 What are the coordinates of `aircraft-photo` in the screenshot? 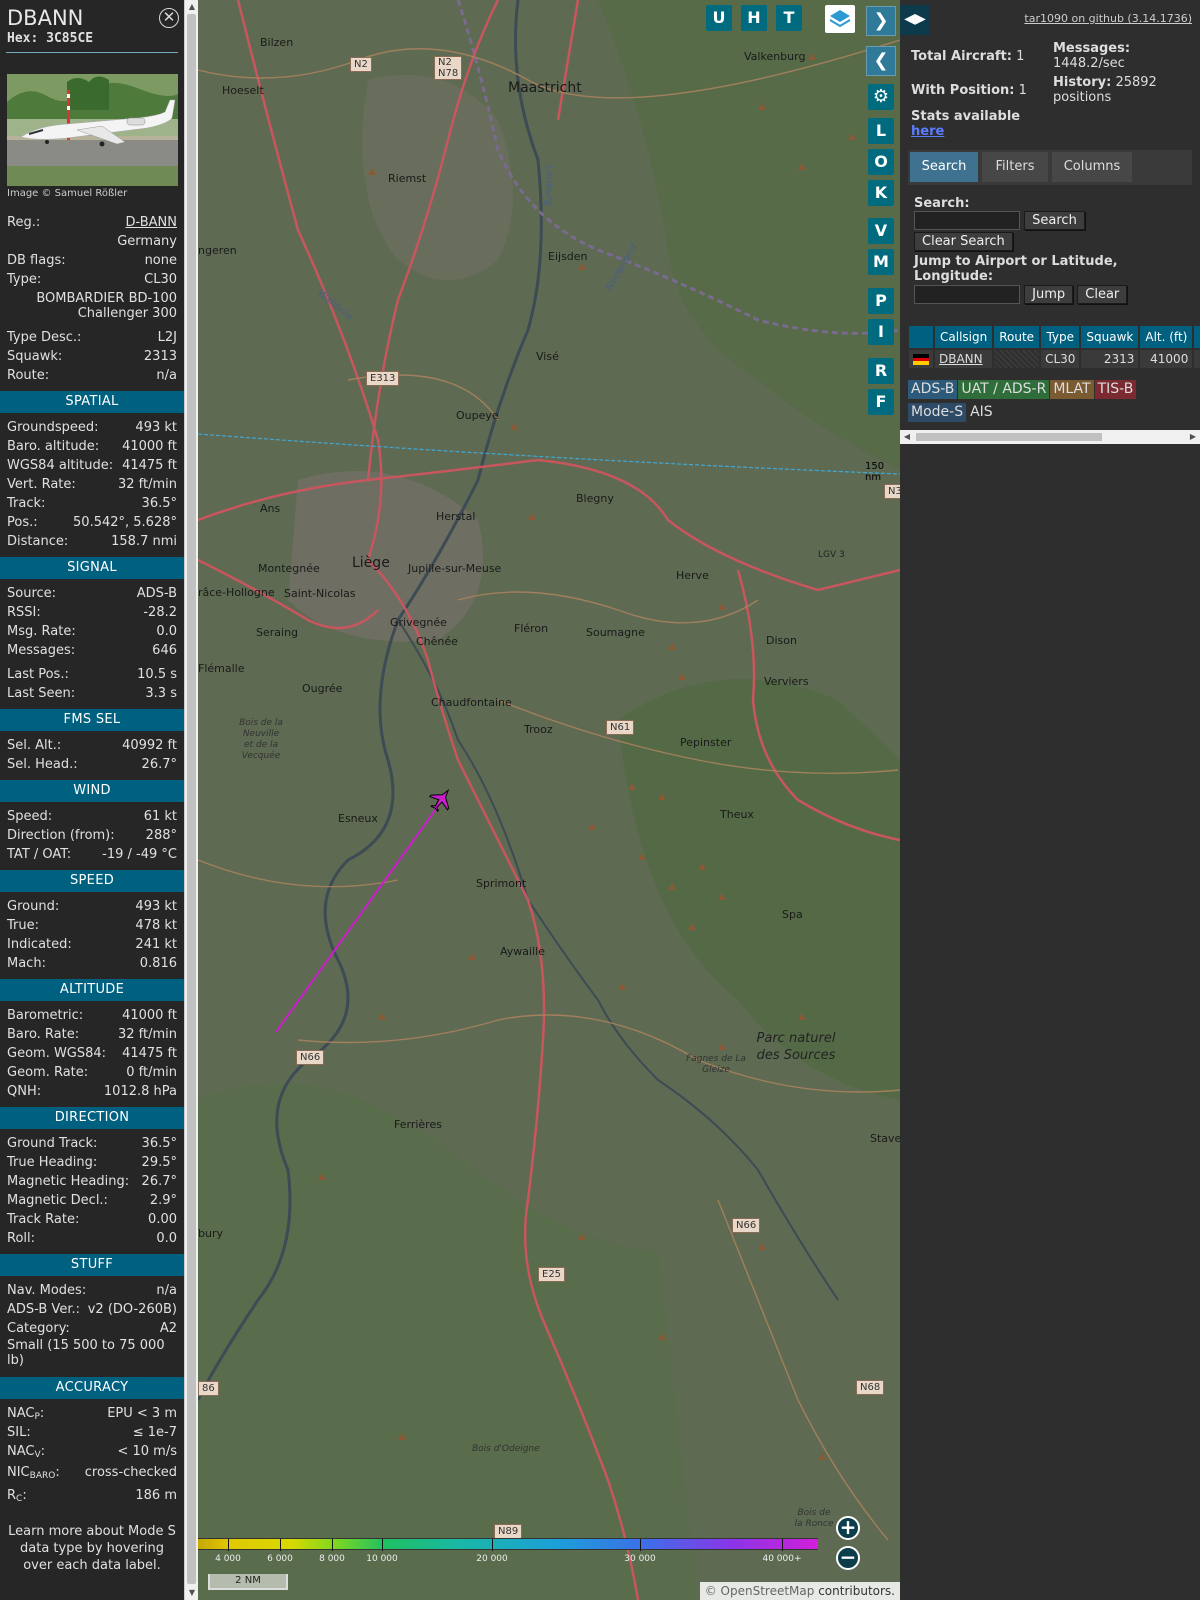 It's located at (92, 130).